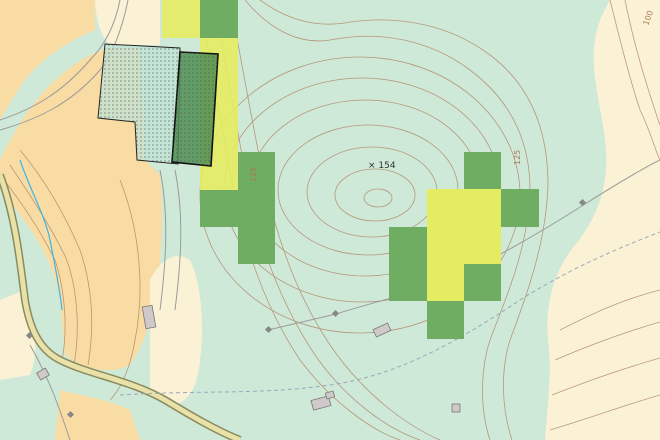  Describe the element at coordinates (517, 157) in the screenshot. I see `contour-label-125-east: 125` at that location.